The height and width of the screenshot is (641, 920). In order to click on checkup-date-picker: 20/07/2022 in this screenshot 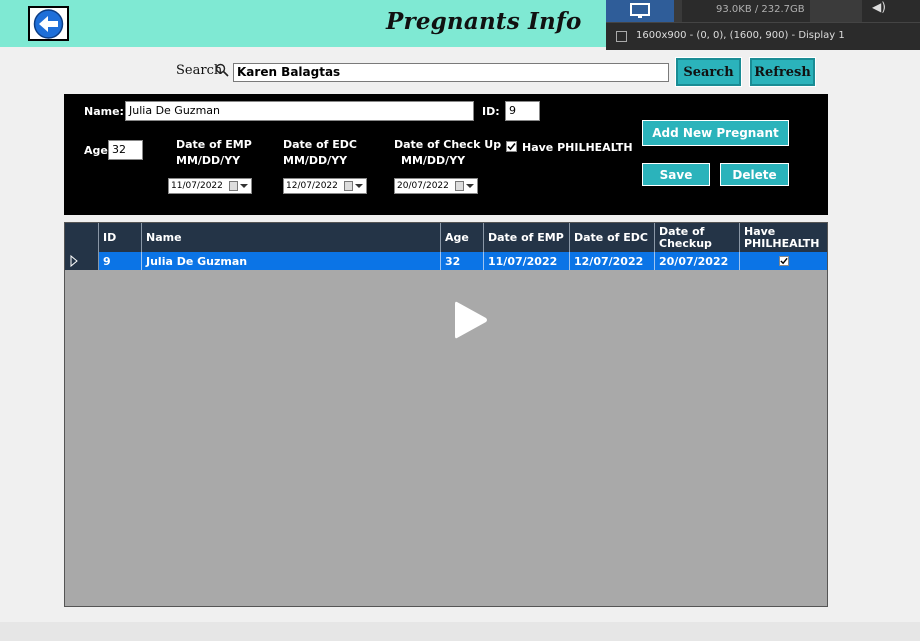, I will do `click(436, 186)`.